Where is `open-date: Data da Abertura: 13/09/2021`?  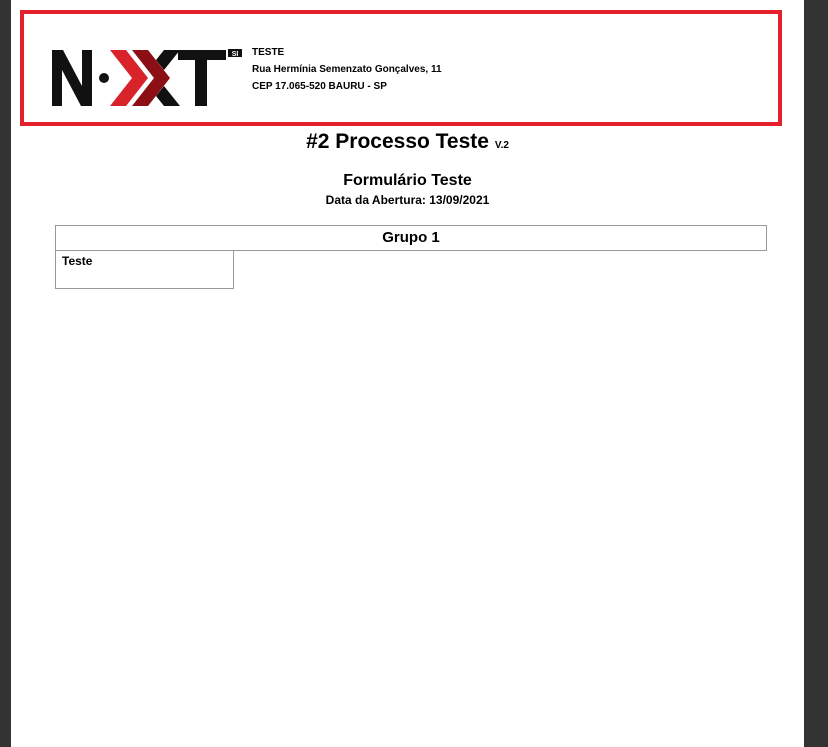
open-date: Data da Abertura: 13/09/2021 is located at coordinates (407, 200).